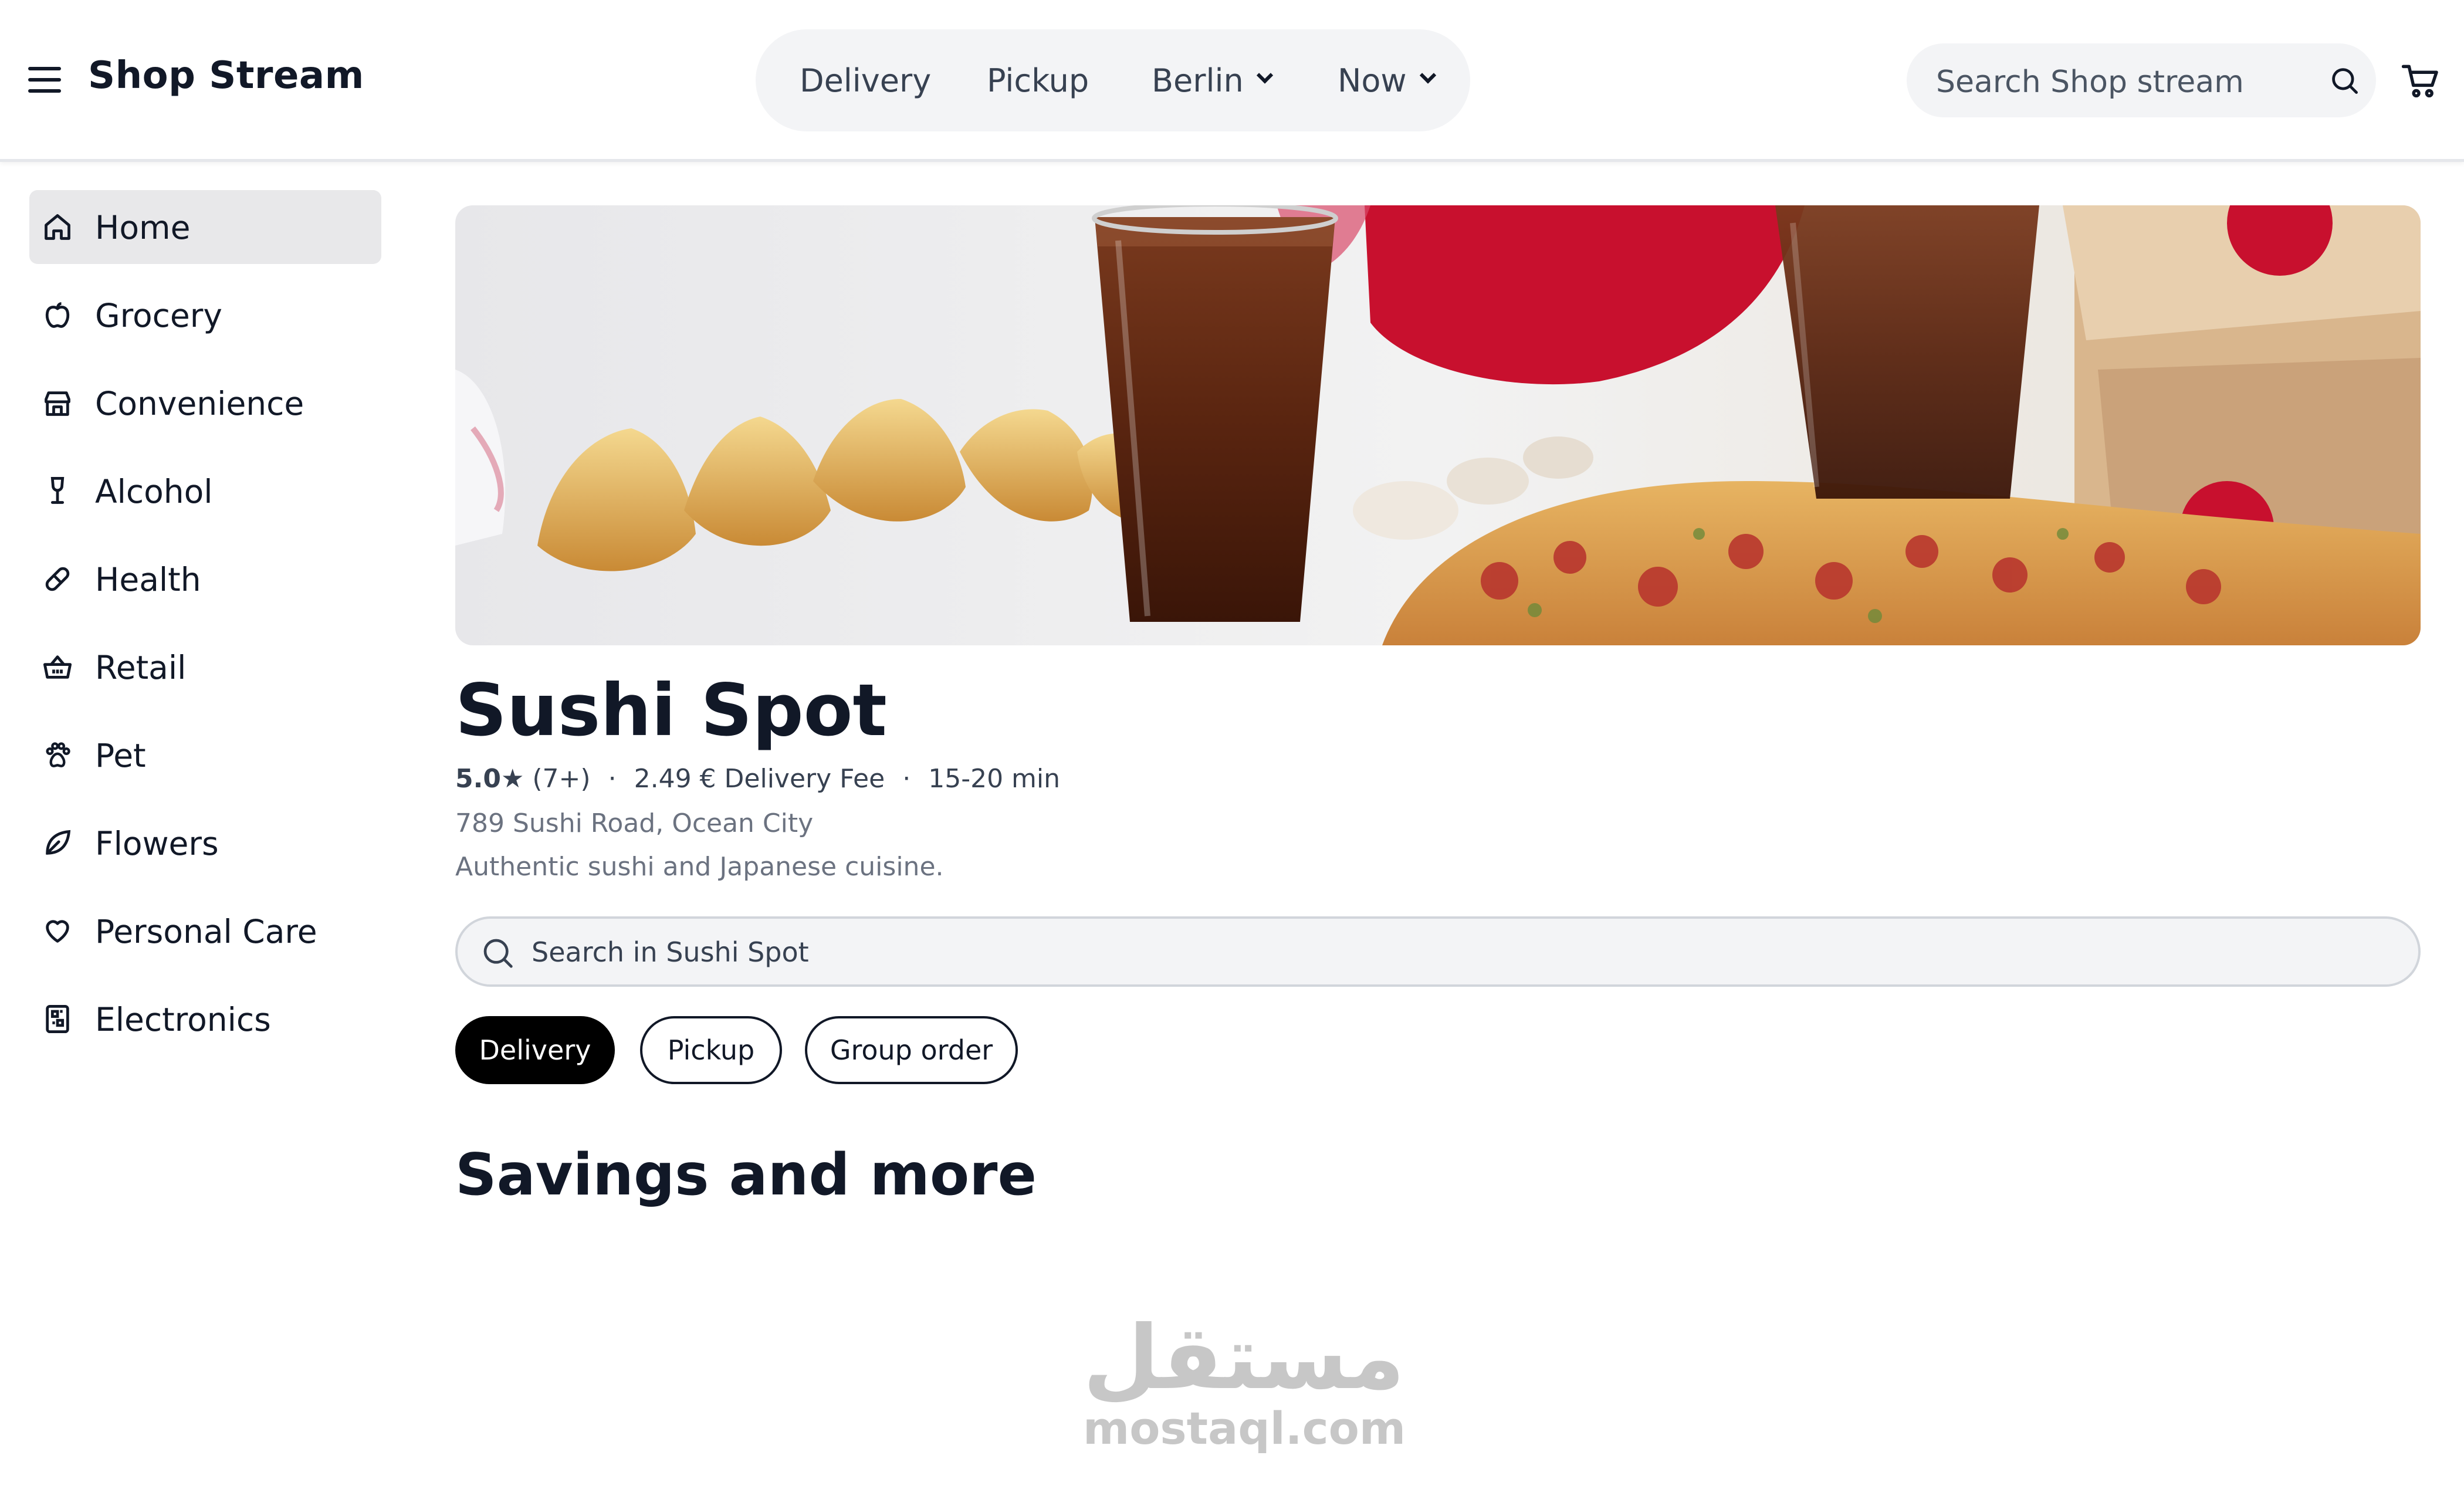  I want to click on store-rating: 5.0★, so click(489, 779).